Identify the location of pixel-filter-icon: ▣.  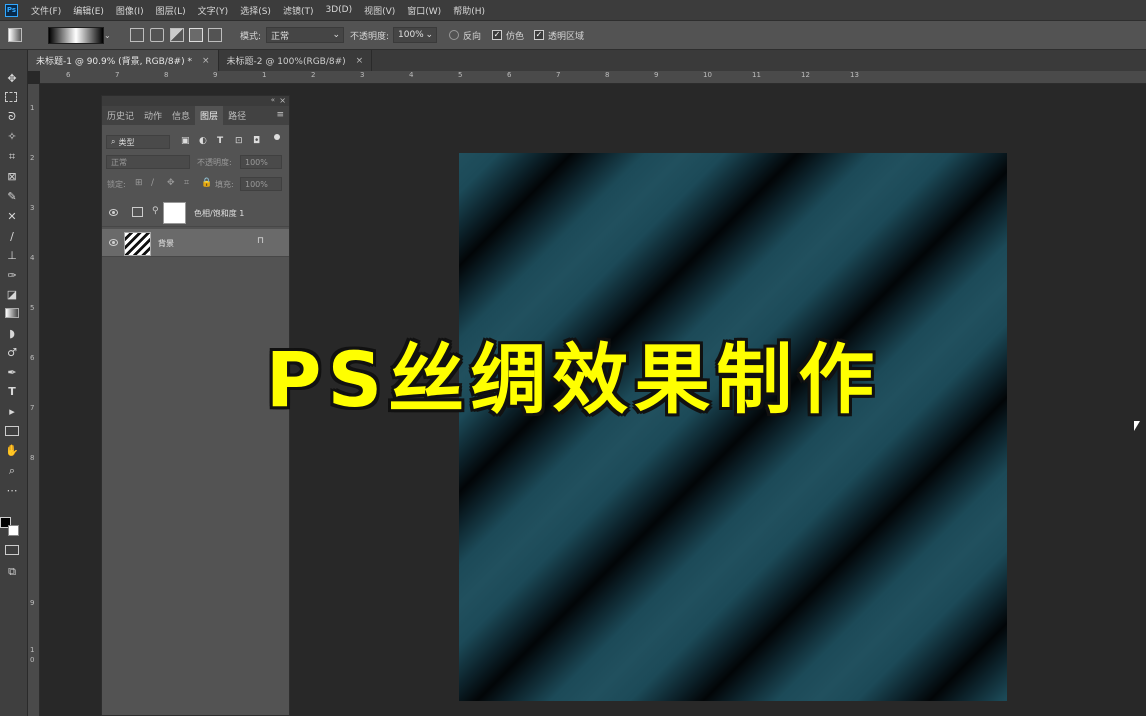
(185, 141).